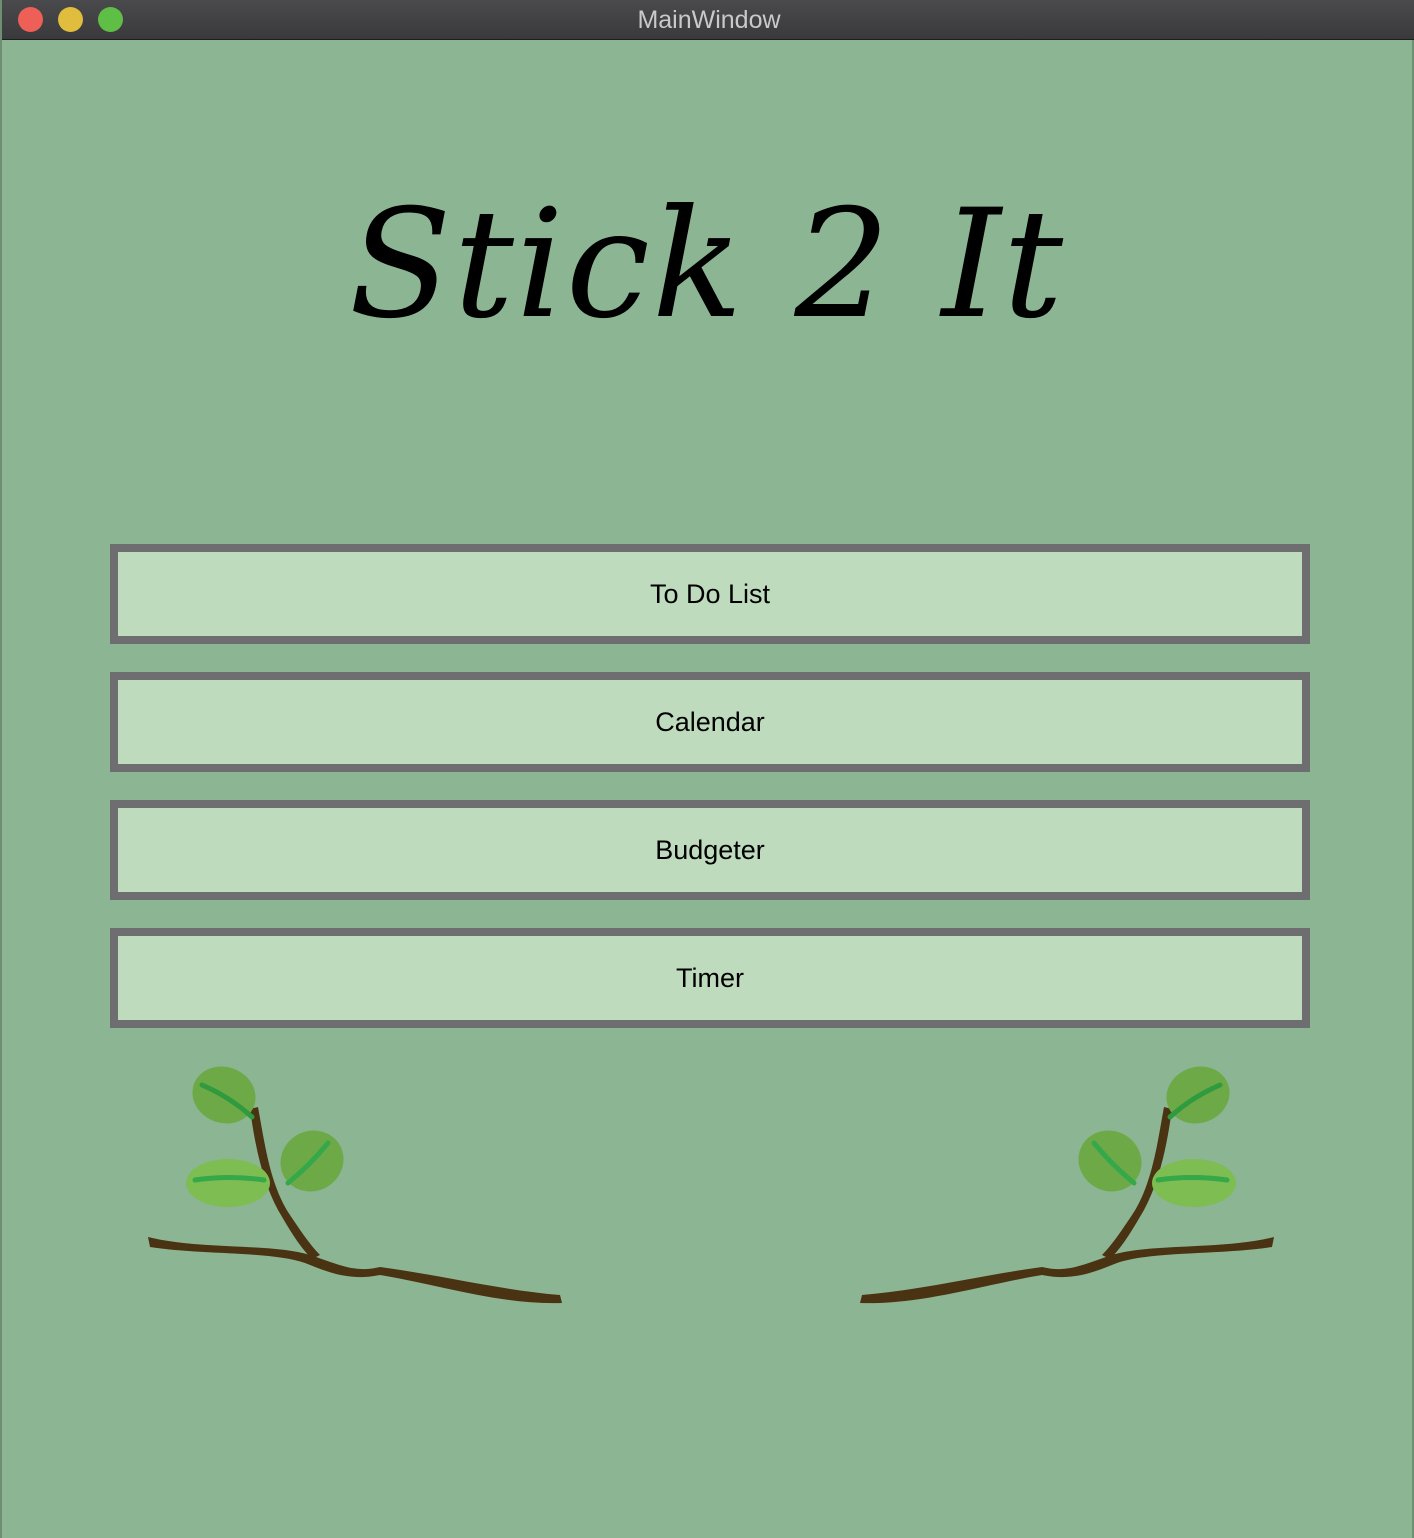 This screenshot has height=1538, width=1414. I want to click on todo-list-button: To Do List, so click(710, 594).